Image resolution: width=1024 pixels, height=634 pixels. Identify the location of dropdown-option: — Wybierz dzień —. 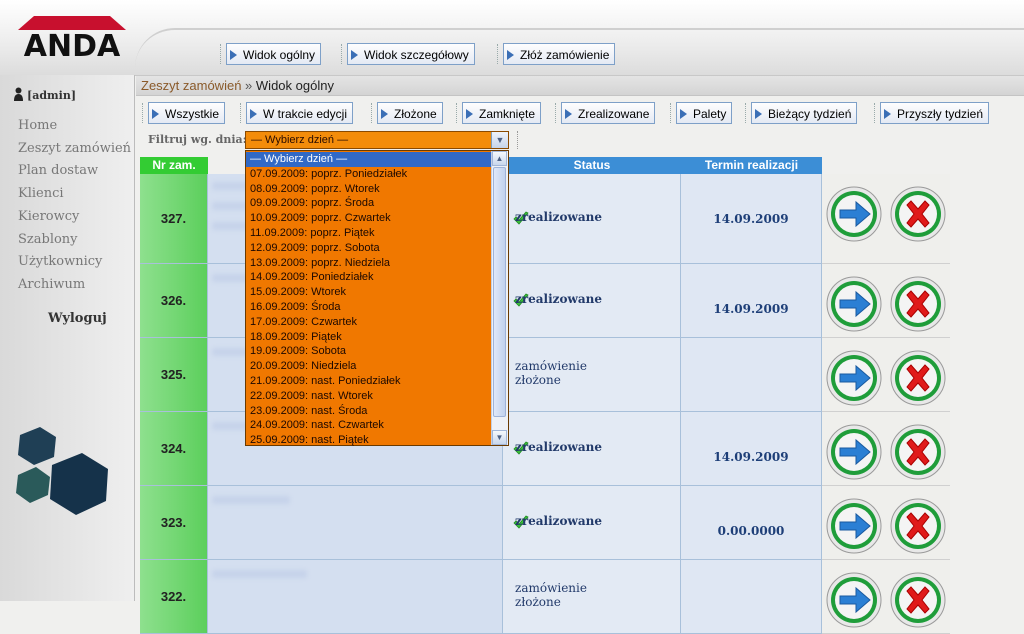
(369, 159).